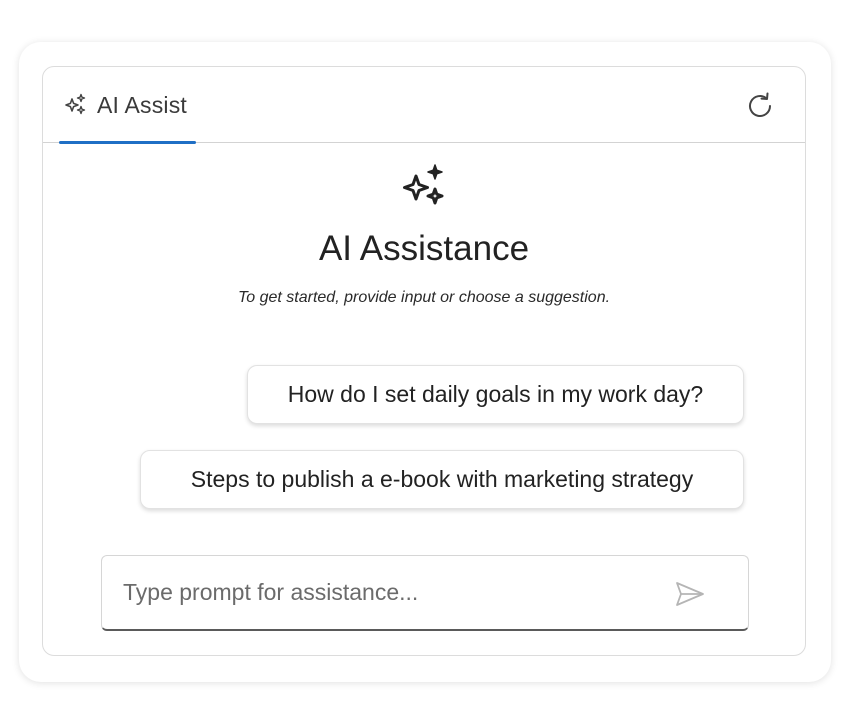  I want to click on send-button, so click(690, 594).